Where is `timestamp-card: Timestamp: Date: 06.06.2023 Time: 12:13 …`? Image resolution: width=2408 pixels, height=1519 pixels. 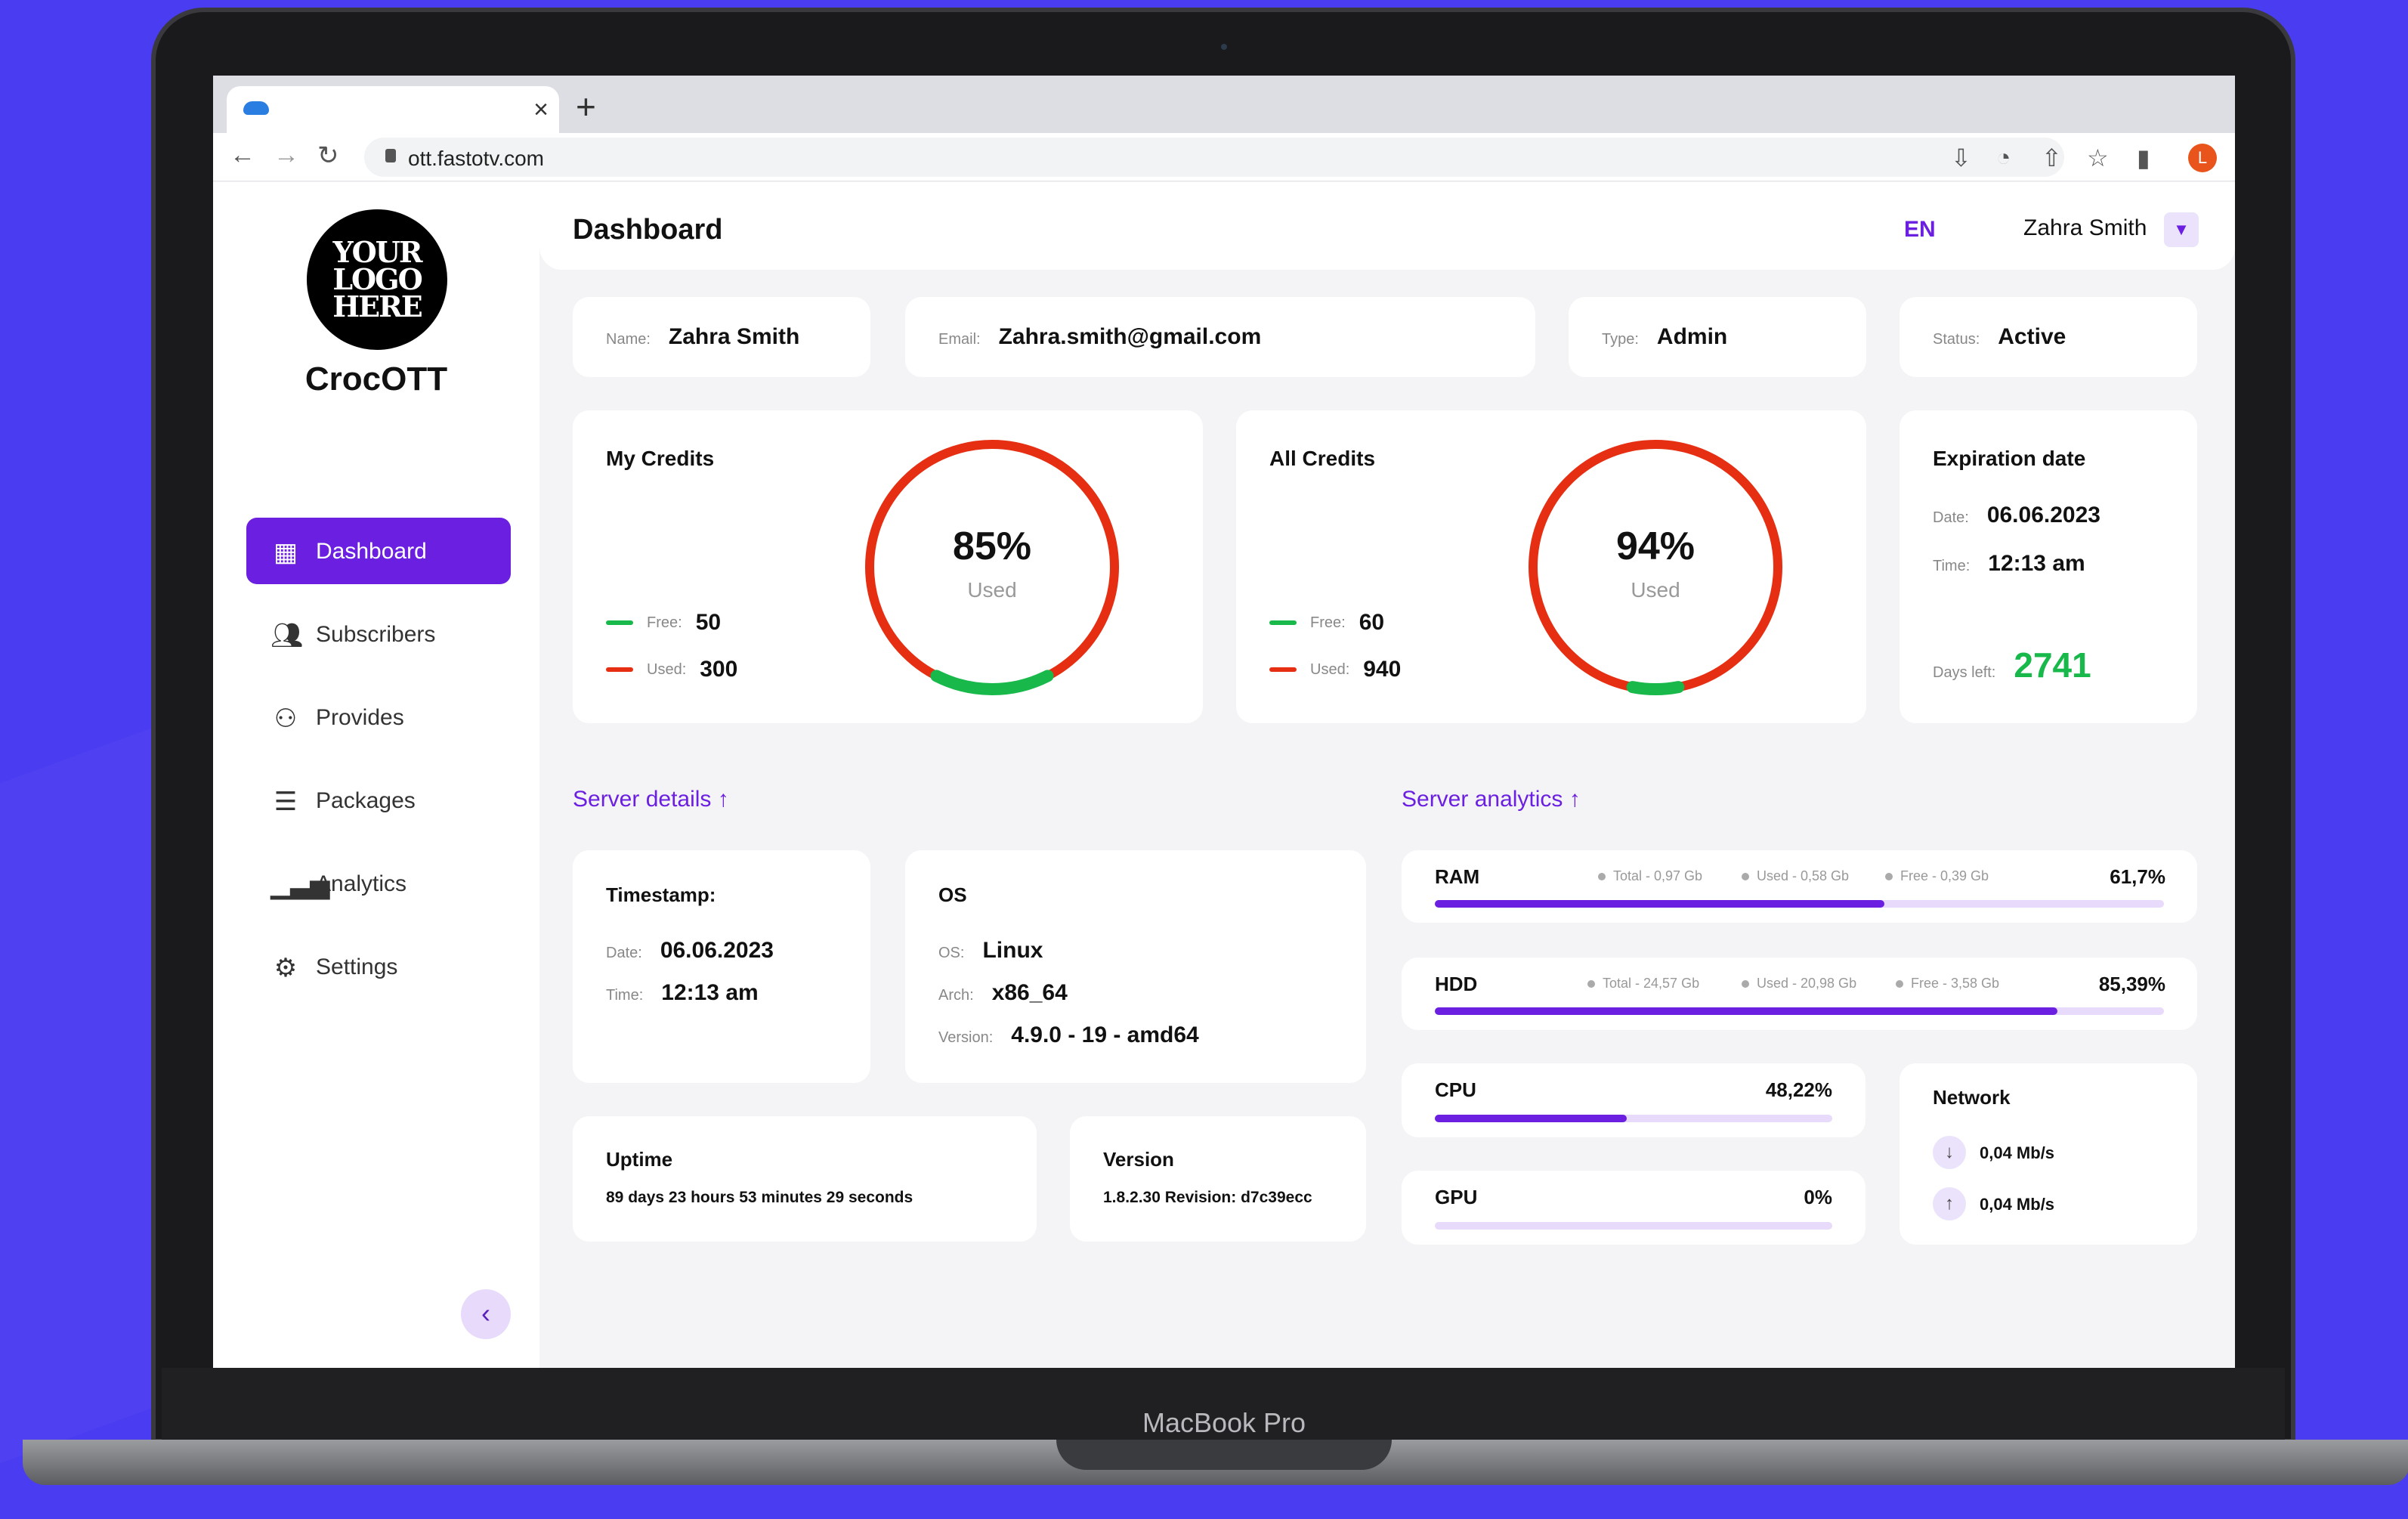
timestamp-card: Timestamp: Date: 06.06.2023 Time: 12:13 … is located at coordinates (721, 966).